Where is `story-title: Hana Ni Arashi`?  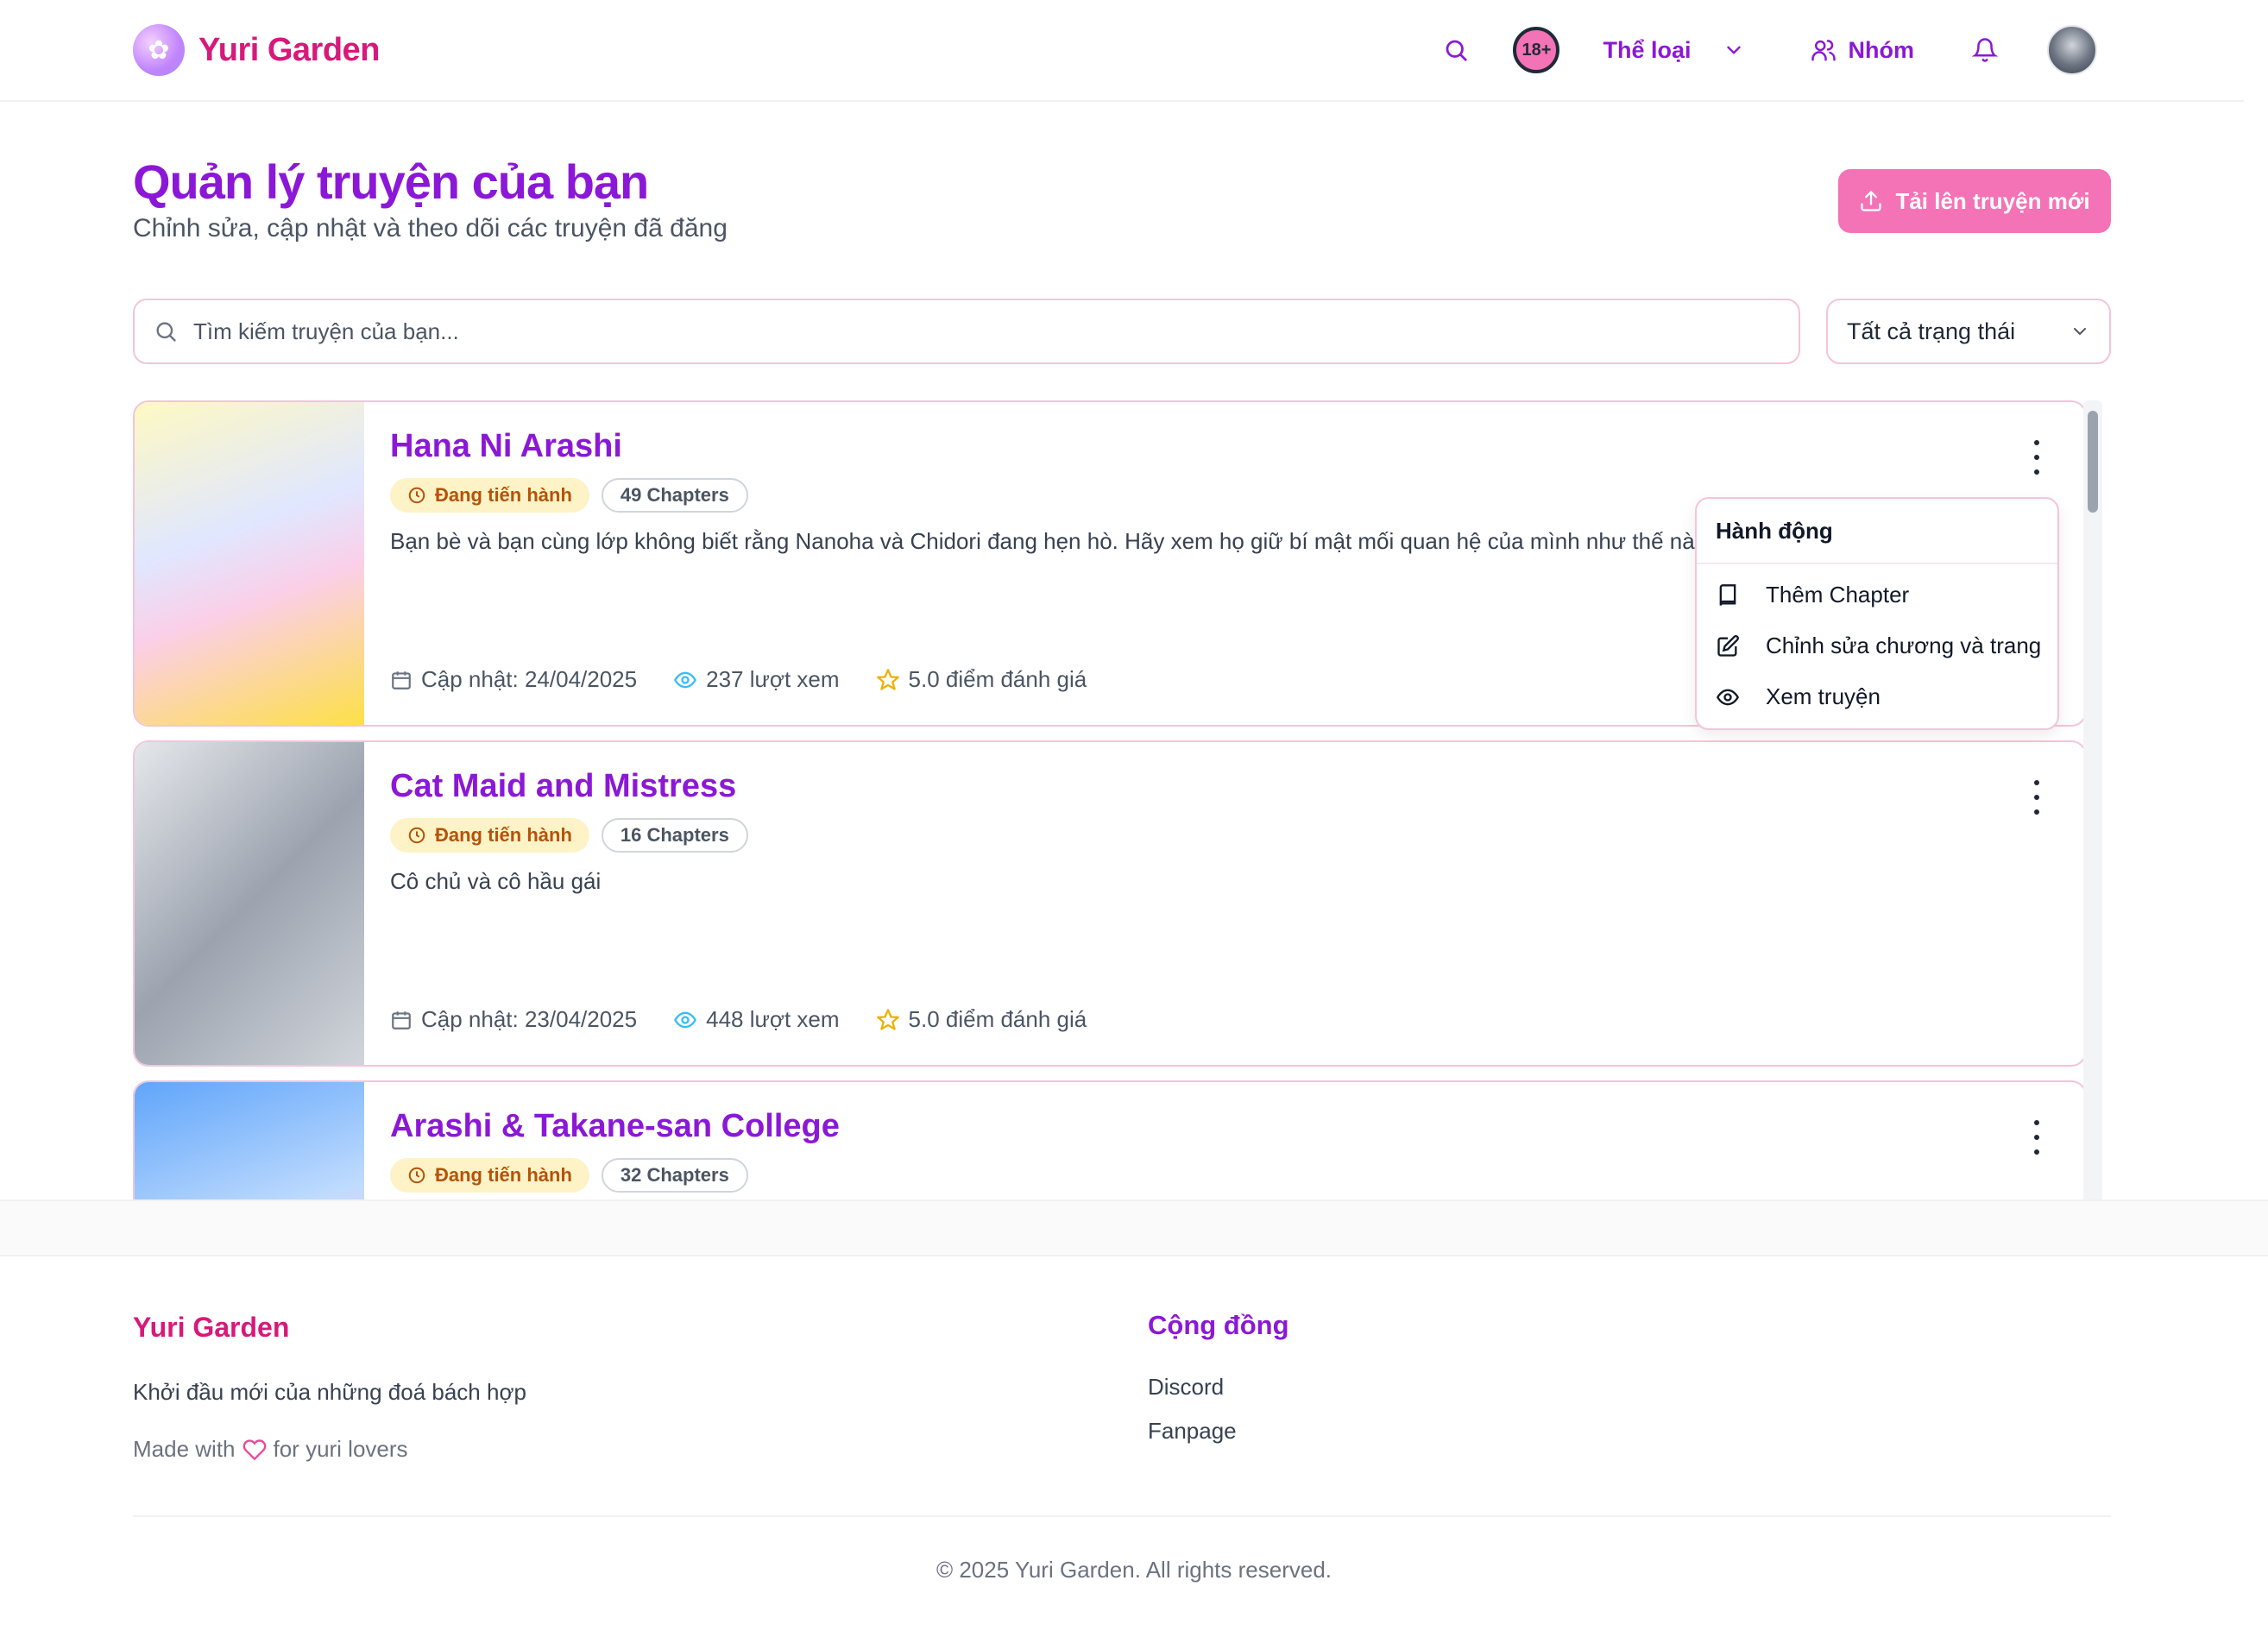
story-title: Hana Ni Arashi is located at coordinates (506, 446).